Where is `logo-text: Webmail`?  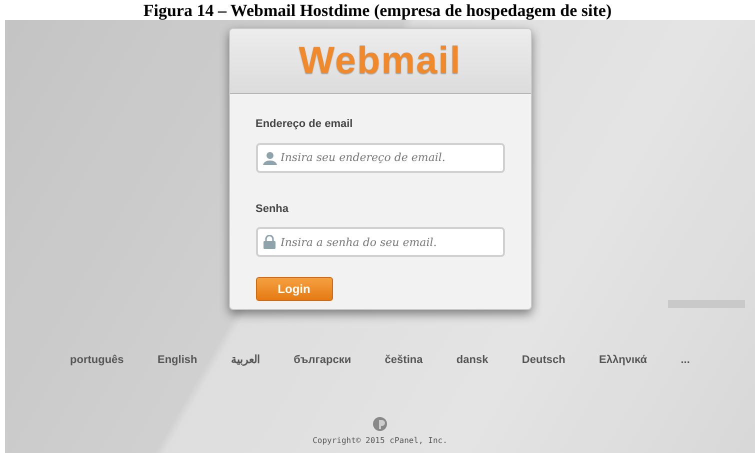 logo-text: Webmail is located at coordinates (380, 61).